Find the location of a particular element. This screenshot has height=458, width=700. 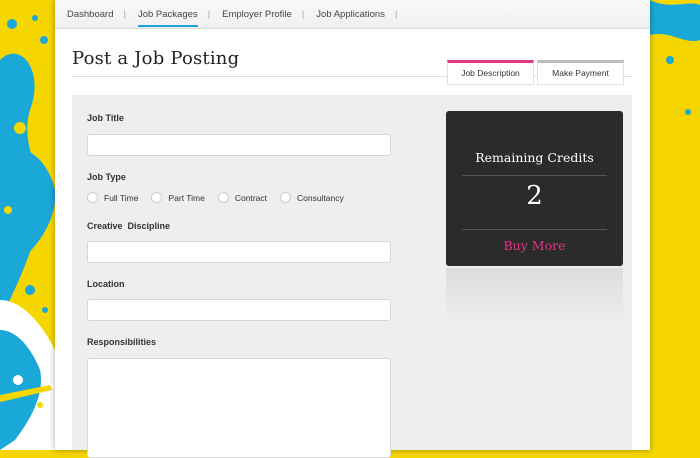

radio-part-time: Part Time is located at coordinates (178, 197).